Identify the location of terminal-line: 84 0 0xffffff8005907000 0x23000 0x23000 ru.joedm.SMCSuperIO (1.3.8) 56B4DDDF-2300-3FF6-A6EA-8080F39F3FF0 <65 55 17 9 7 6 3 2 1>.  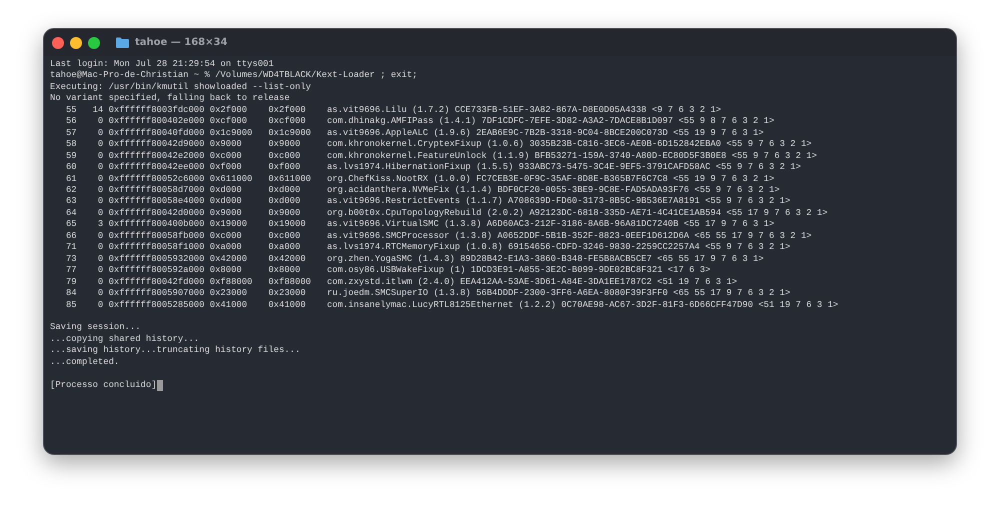
(427, 294).